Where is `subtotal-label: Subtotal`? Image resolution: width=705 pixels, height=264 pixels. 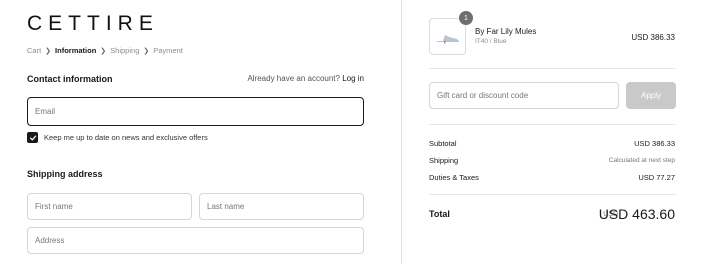
subtotal-label: Subtotal is located at coordinates (443, 143).